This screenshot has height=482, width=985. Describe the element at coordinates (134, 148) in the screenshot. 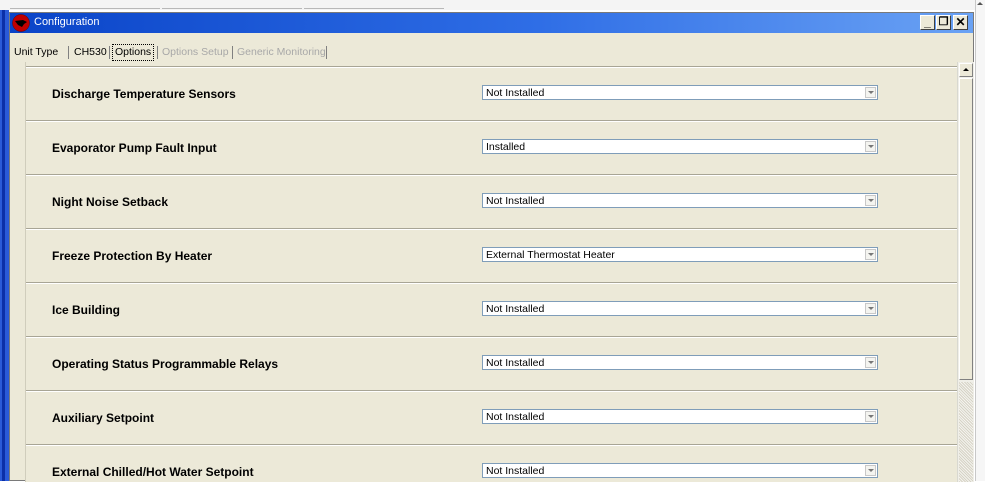

I see `option-label: Evaporator Pump Fault Input` at that location.